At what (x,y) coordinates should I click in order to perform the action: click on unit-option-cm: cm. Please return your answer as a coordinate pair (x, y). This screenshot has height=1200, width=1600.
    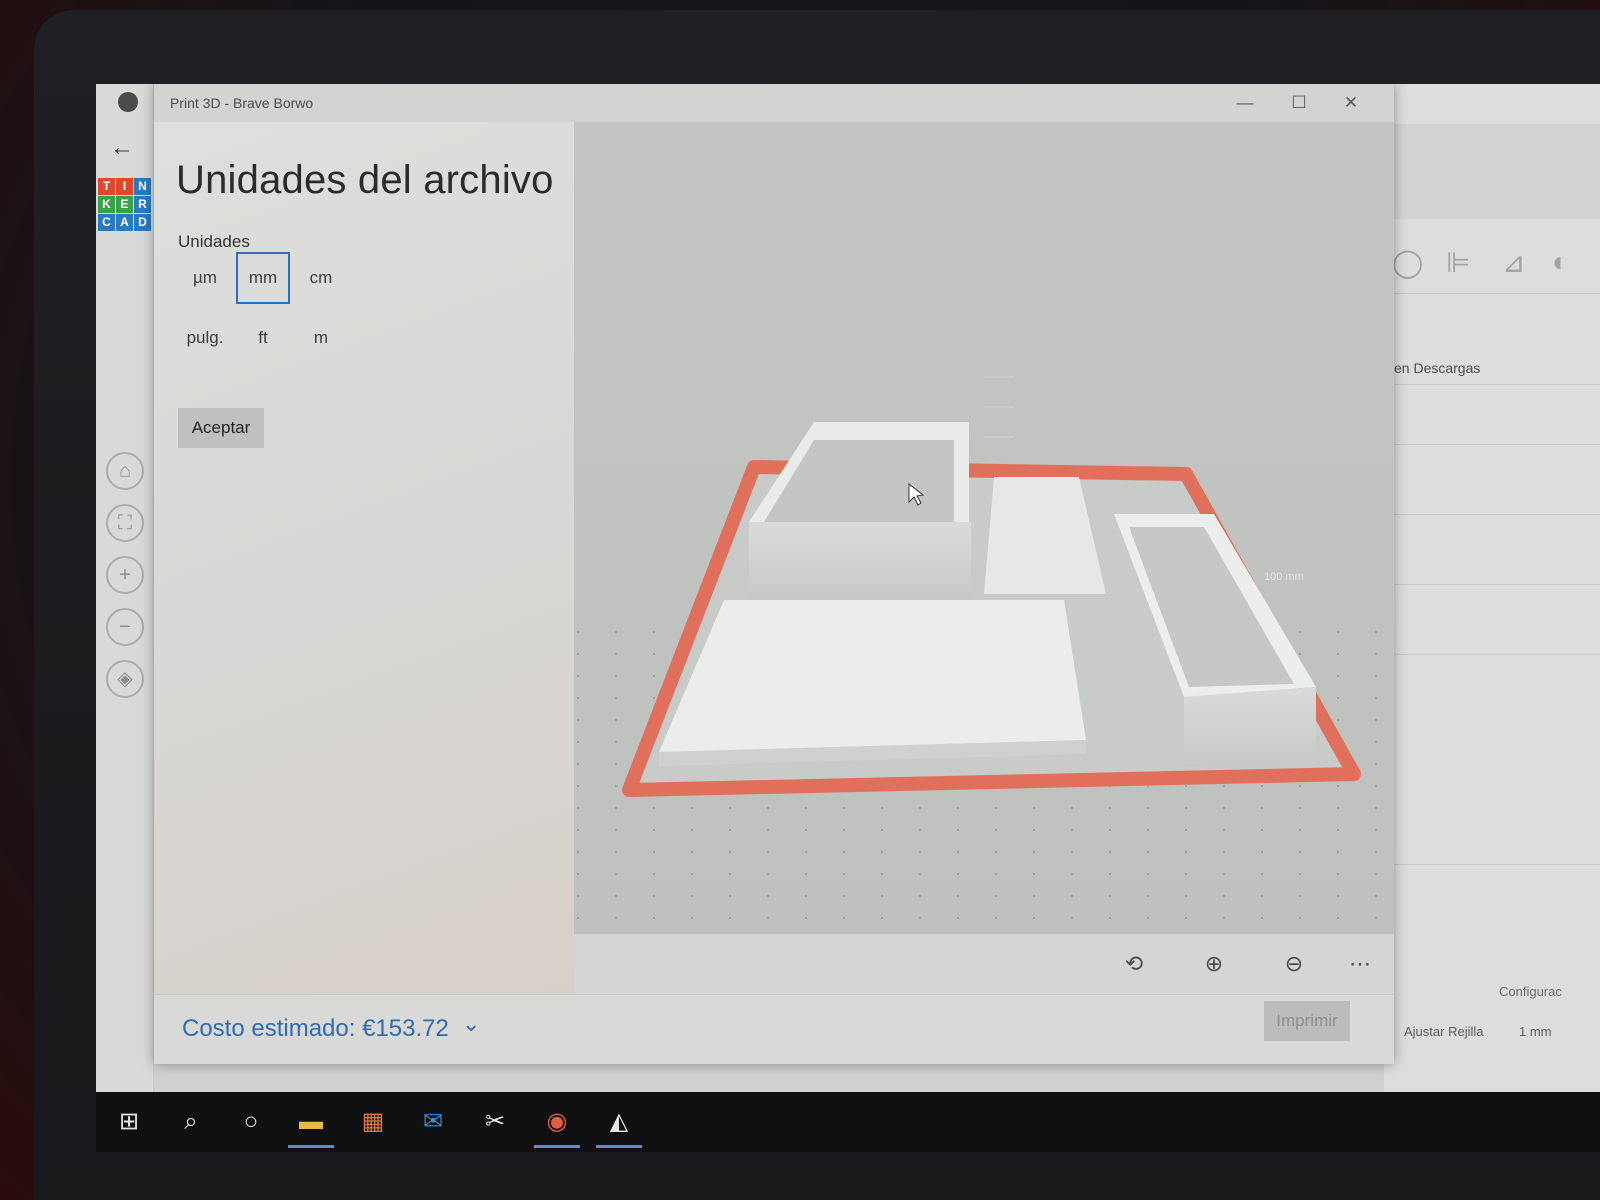
    Looking at the image, I should click on (321, 278).